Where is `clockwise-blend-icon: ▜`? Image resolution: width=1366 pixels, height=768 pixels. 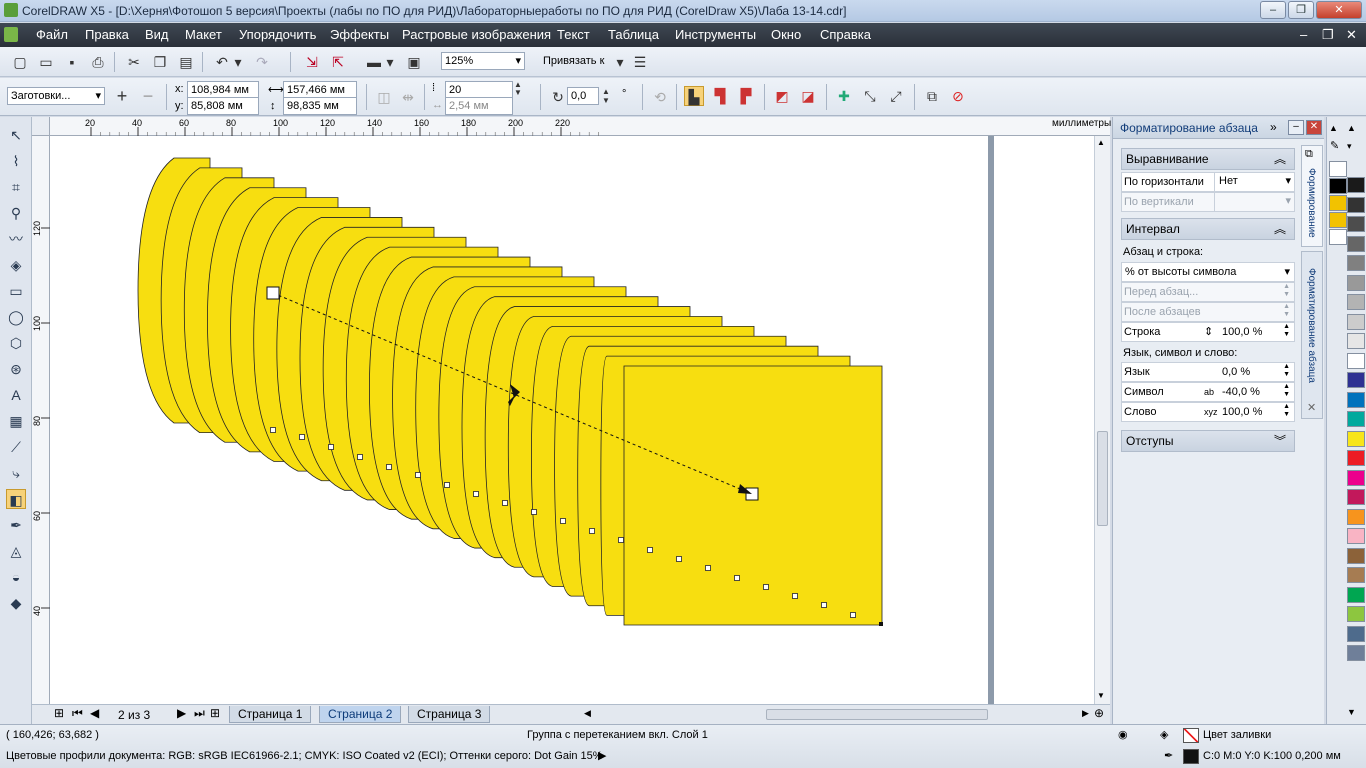 clockwise-blend-icon: ▜ is located at coordinates (720, 96).